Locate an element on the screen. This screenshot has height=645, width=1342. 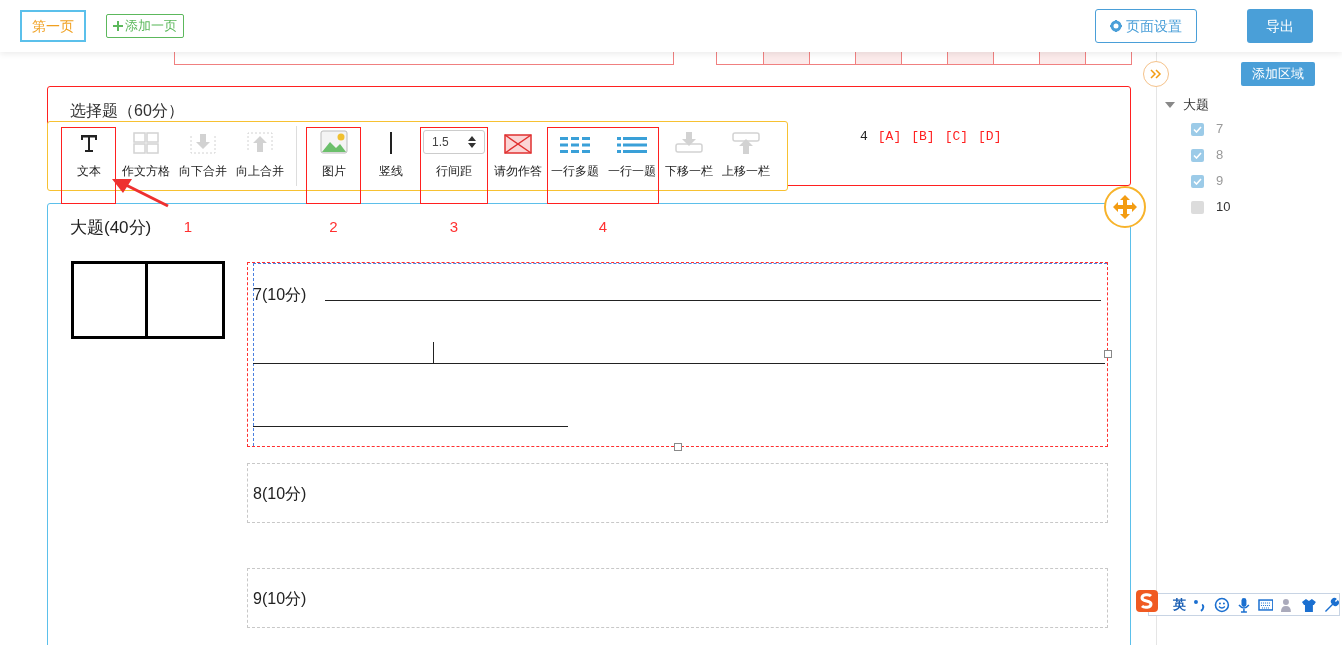
collapse-button is located at coordinates (1156, 74).